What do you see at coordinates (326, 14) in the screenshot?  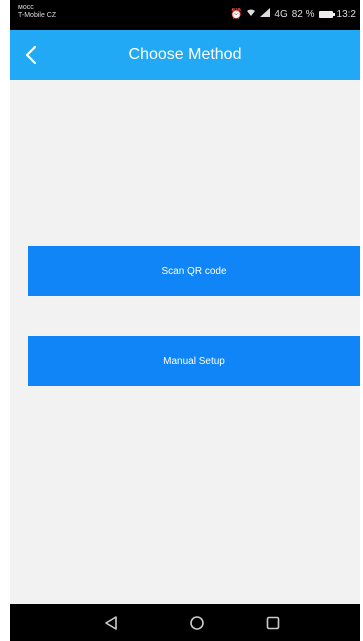 I see `battery-icon` at bounding box center [326, 14].